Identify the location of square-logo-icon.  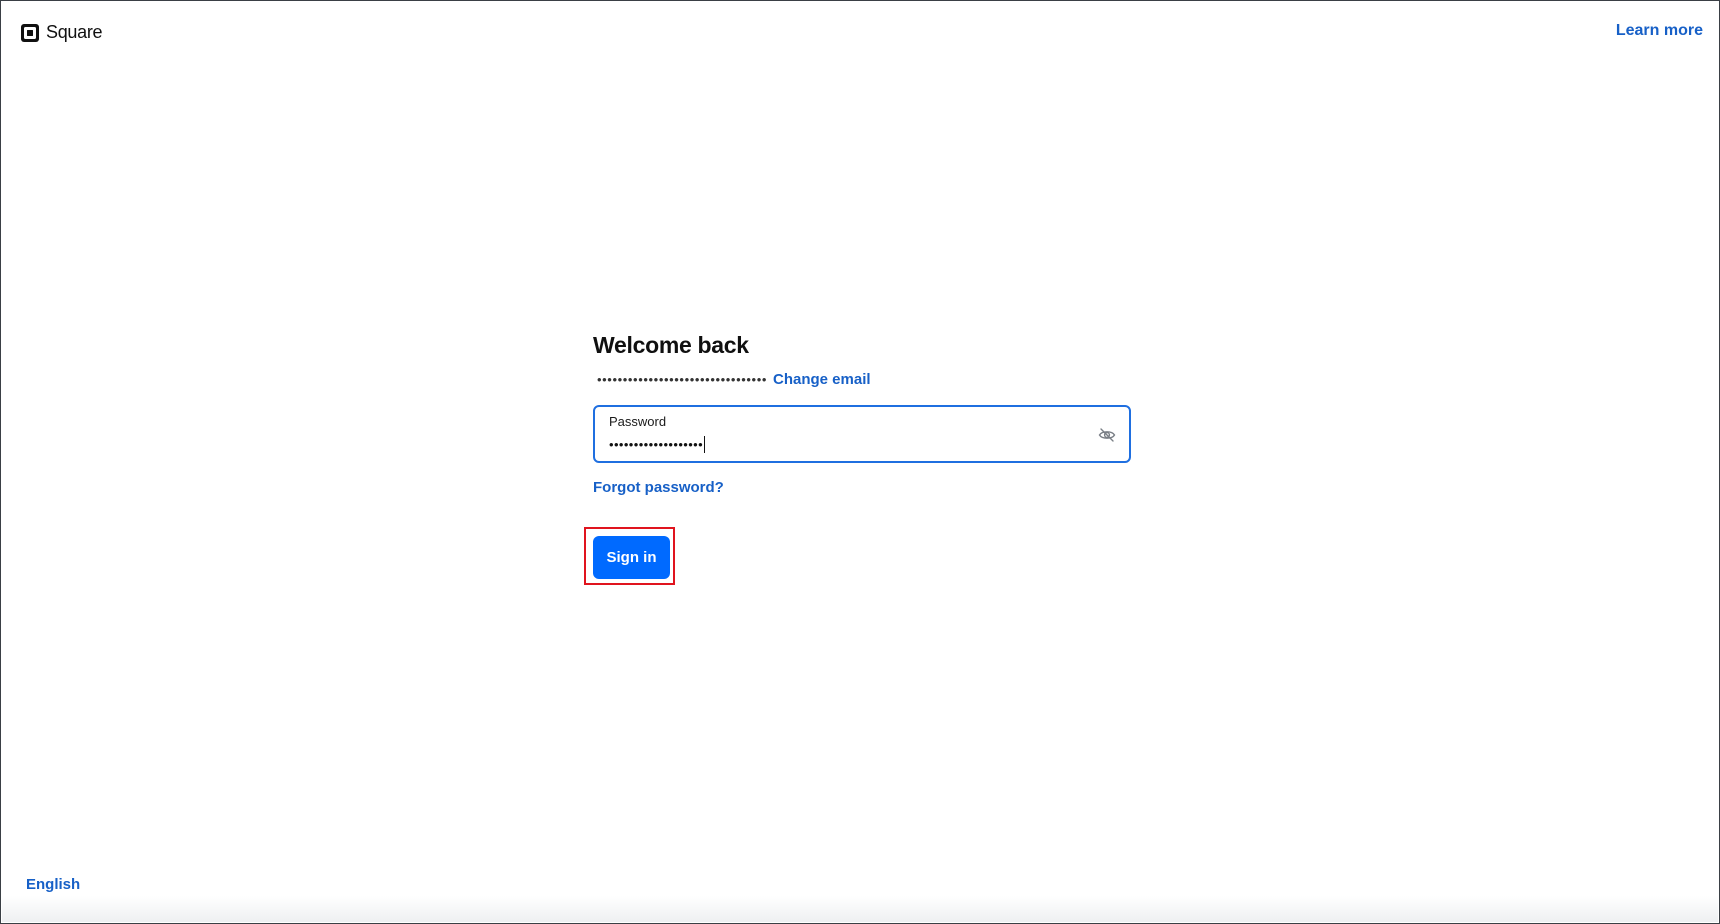
(30, 32).